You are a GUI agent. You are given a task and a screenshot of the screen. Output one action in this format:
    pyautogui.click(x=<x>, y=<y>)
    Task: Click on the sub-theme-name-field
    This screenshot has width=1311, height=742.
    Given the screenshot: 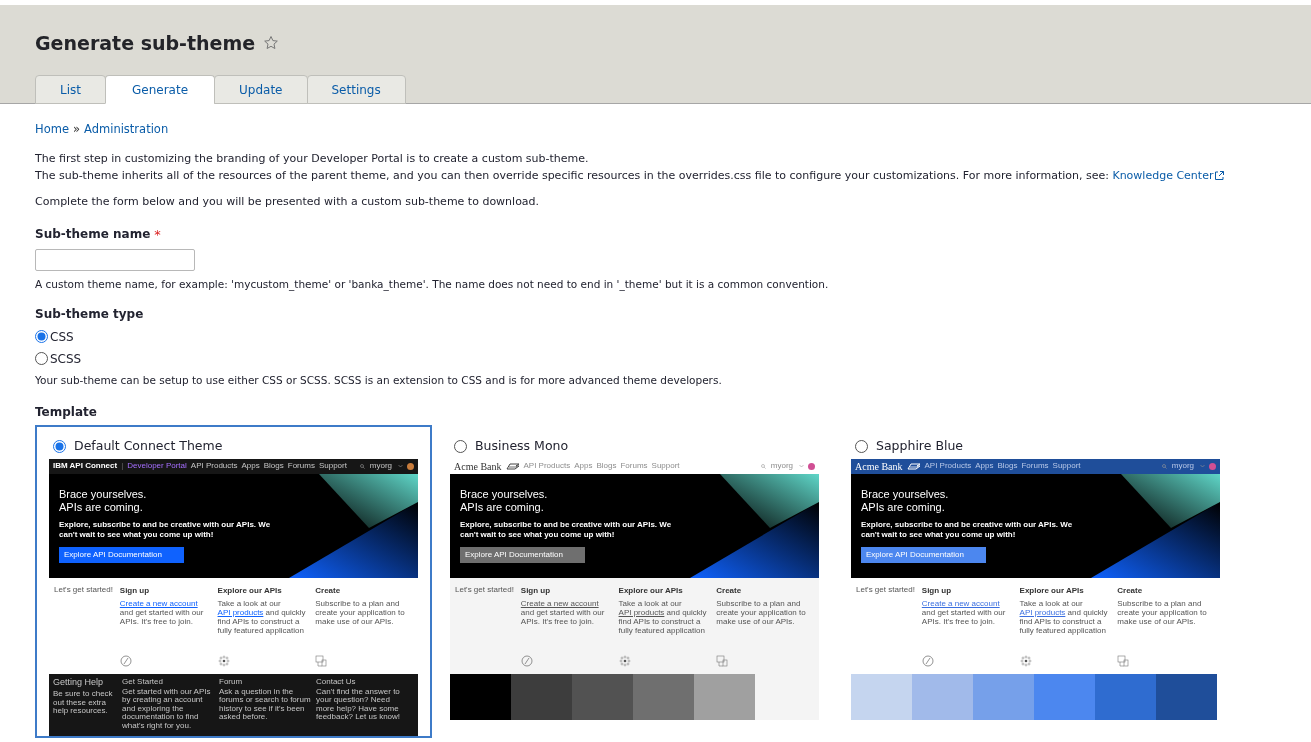 What is the action you would take?
    pyautogui.click(x=115, y=260)
    